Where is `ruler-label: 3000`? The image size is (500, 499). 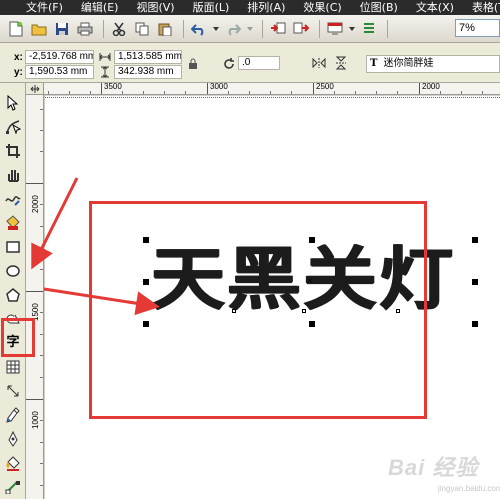 ruler-label: 3000 is located at coordinates (219, 87).